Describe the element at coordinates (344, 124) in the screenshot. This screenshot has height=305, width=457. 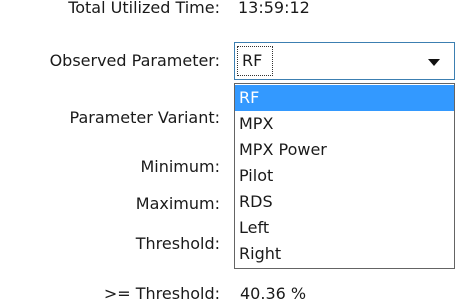
I see `dropdown-option-mpx: MPX` at that location.